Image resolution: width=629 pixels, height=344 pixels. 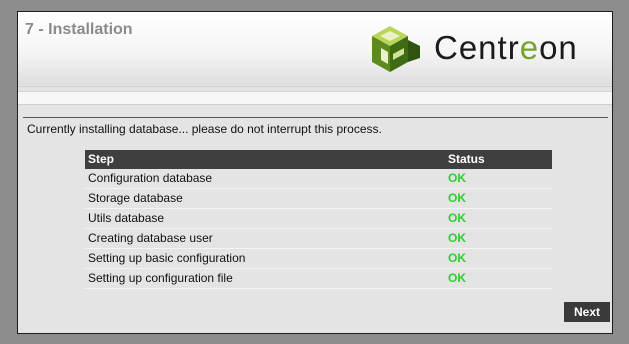 I want to click on table-row: Configuration database OK, so click(x=318, y=179).